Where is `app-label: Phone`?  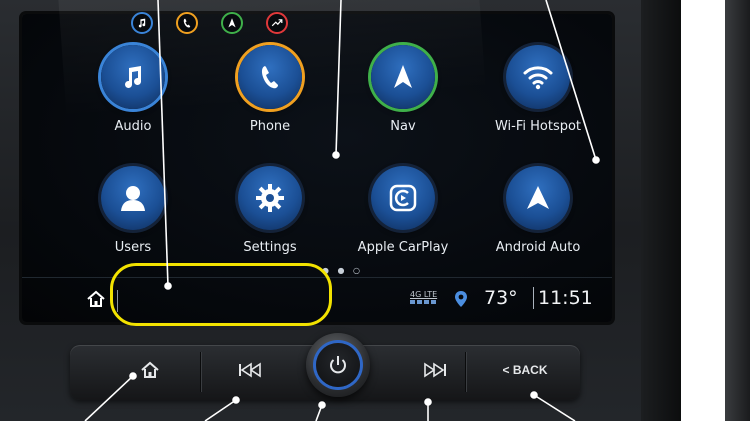 app-label: Phone is located at coordinates (270, 126).